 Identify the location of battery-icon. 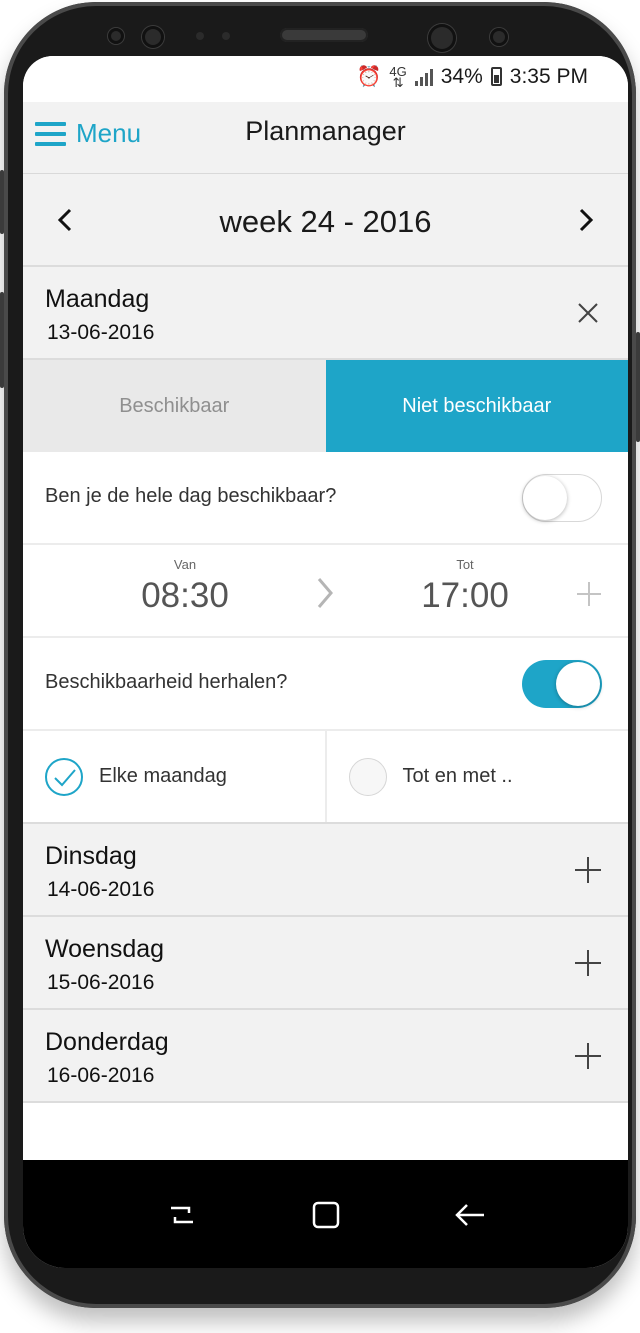
(496, 76).